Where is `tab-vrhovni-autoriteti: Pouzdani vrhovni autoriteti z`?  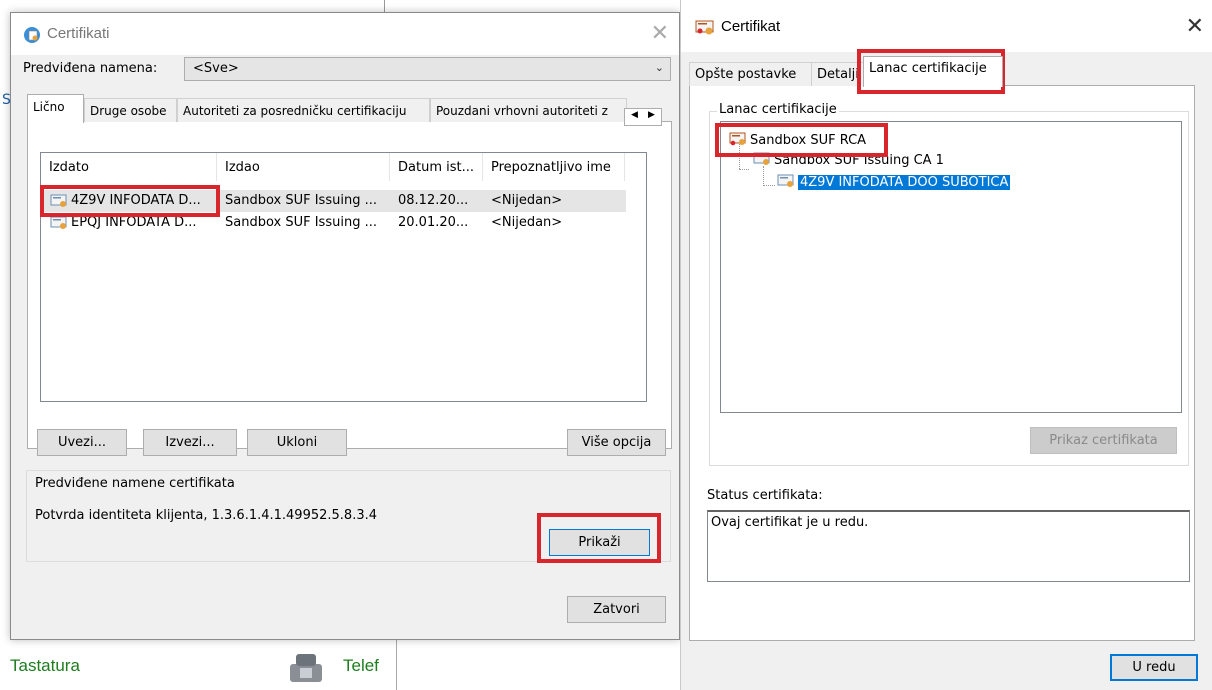 tab-vrhovni-autoriteti: Pouzdani vrhovni autoriteti z is located at coordinates (528, 110).